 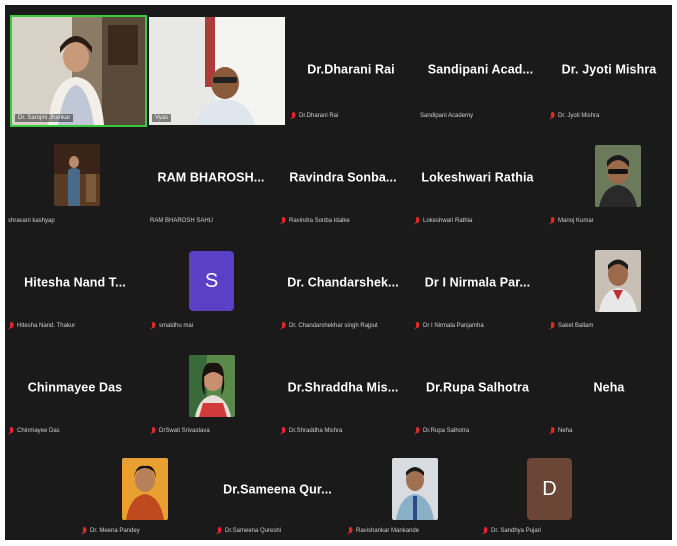 I want to click on participant-initial-avatar: D, so click(x=549, y=489).